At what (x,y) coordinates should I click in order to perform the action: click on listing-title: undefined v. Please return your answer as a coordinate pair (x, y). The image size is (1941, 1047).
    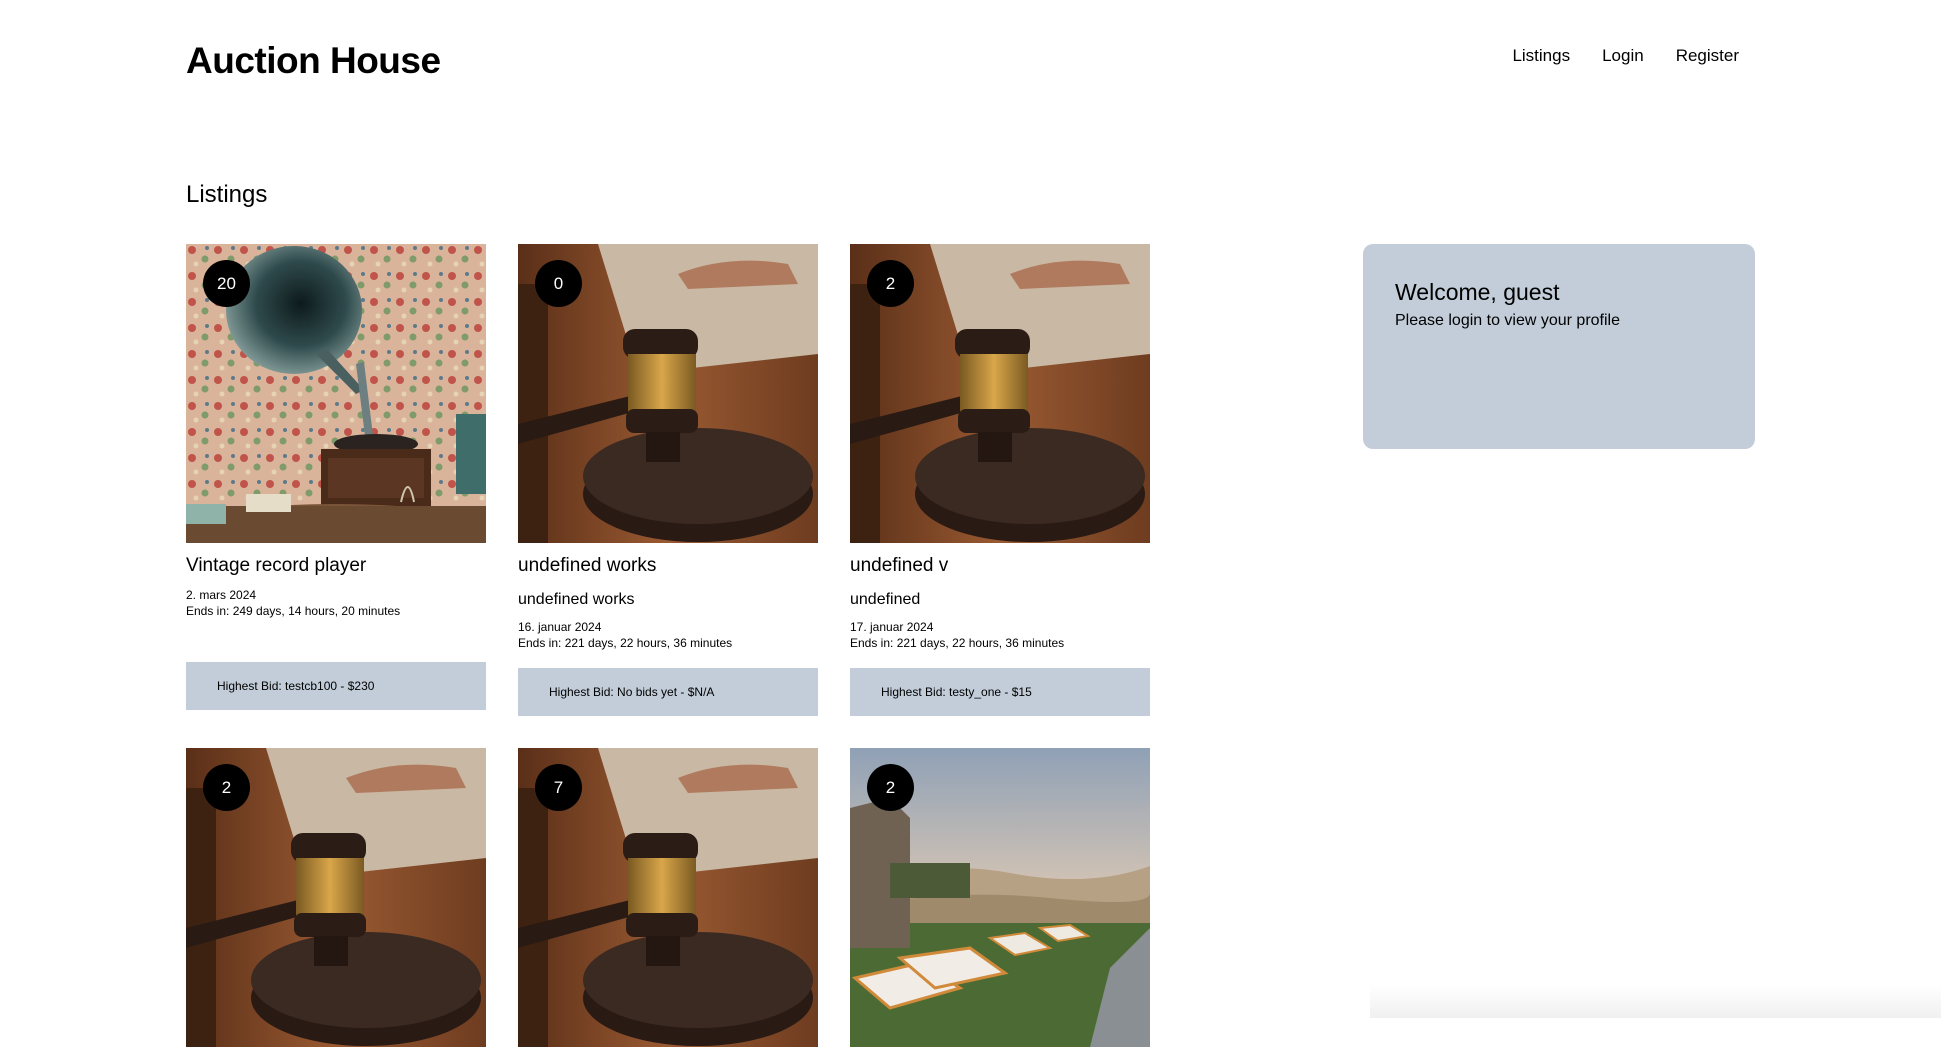
    Looking at the image, I should click on (1000, 566).